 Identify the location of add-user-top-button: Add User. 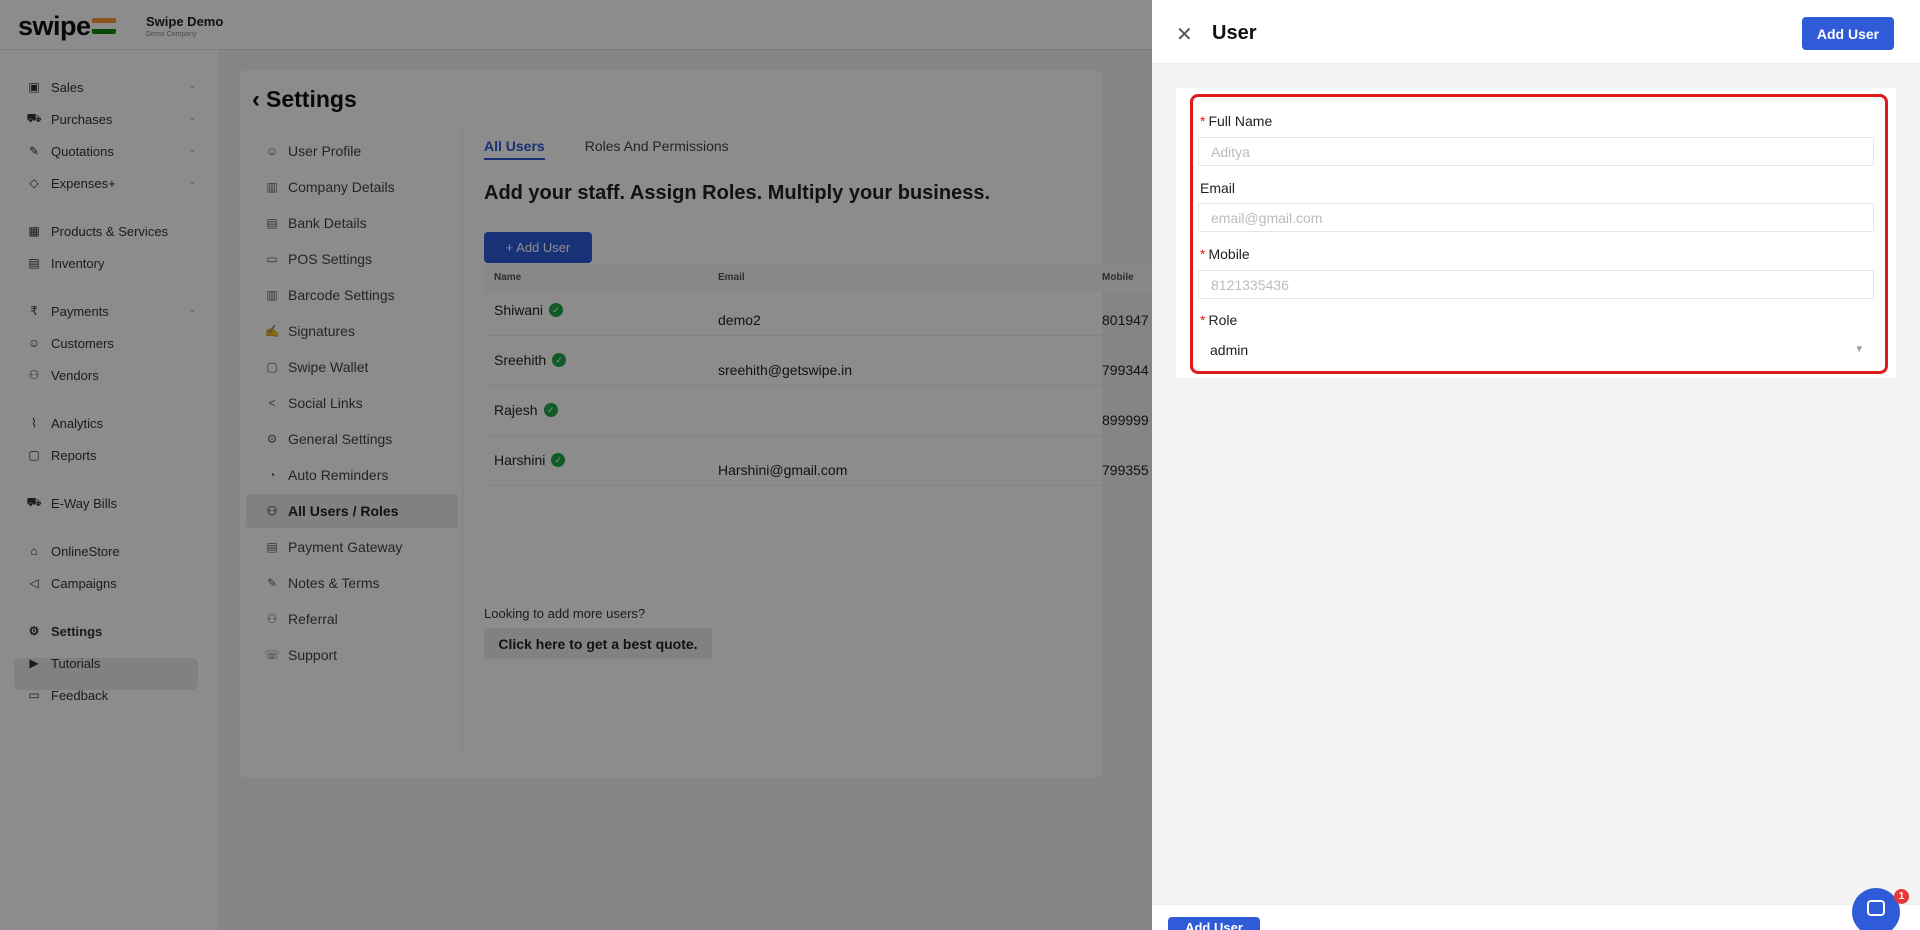
(1848, 33).